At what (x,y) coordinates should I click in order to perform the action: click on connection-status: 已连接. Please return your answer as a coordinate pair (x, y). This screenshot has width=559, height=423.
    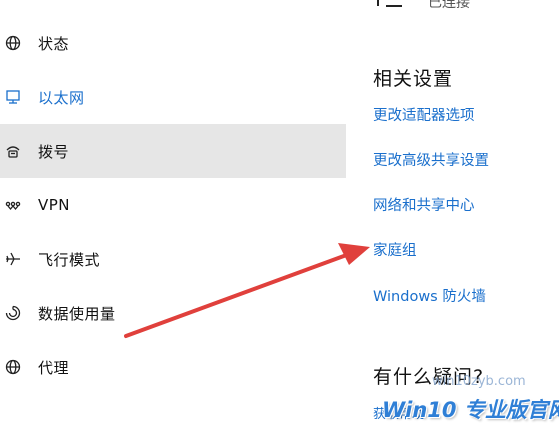
    Looking at the image, I should click on (423, 6).